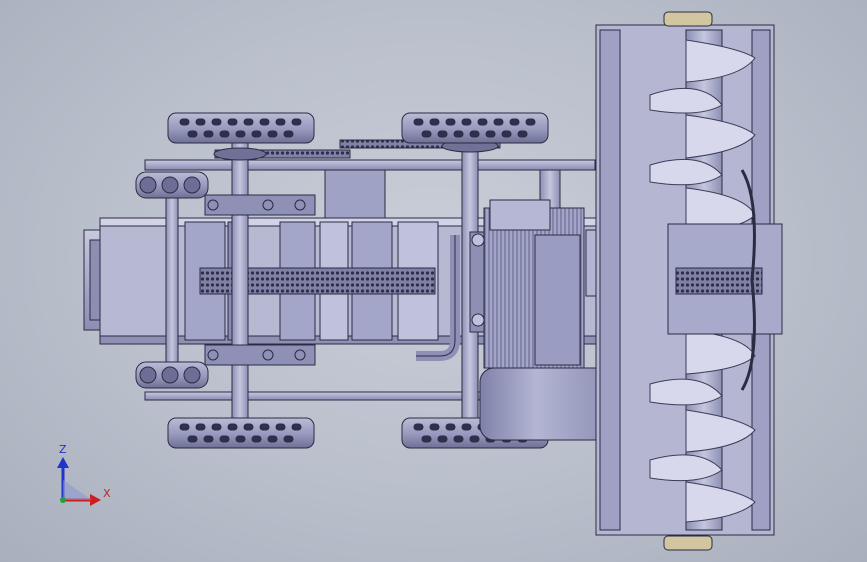 This screenshot has width=867, height=562. What do you see at coordinates (241, 128) in the screenshot?
I see `wheel-rear-top` at bounding box center [241, 128].